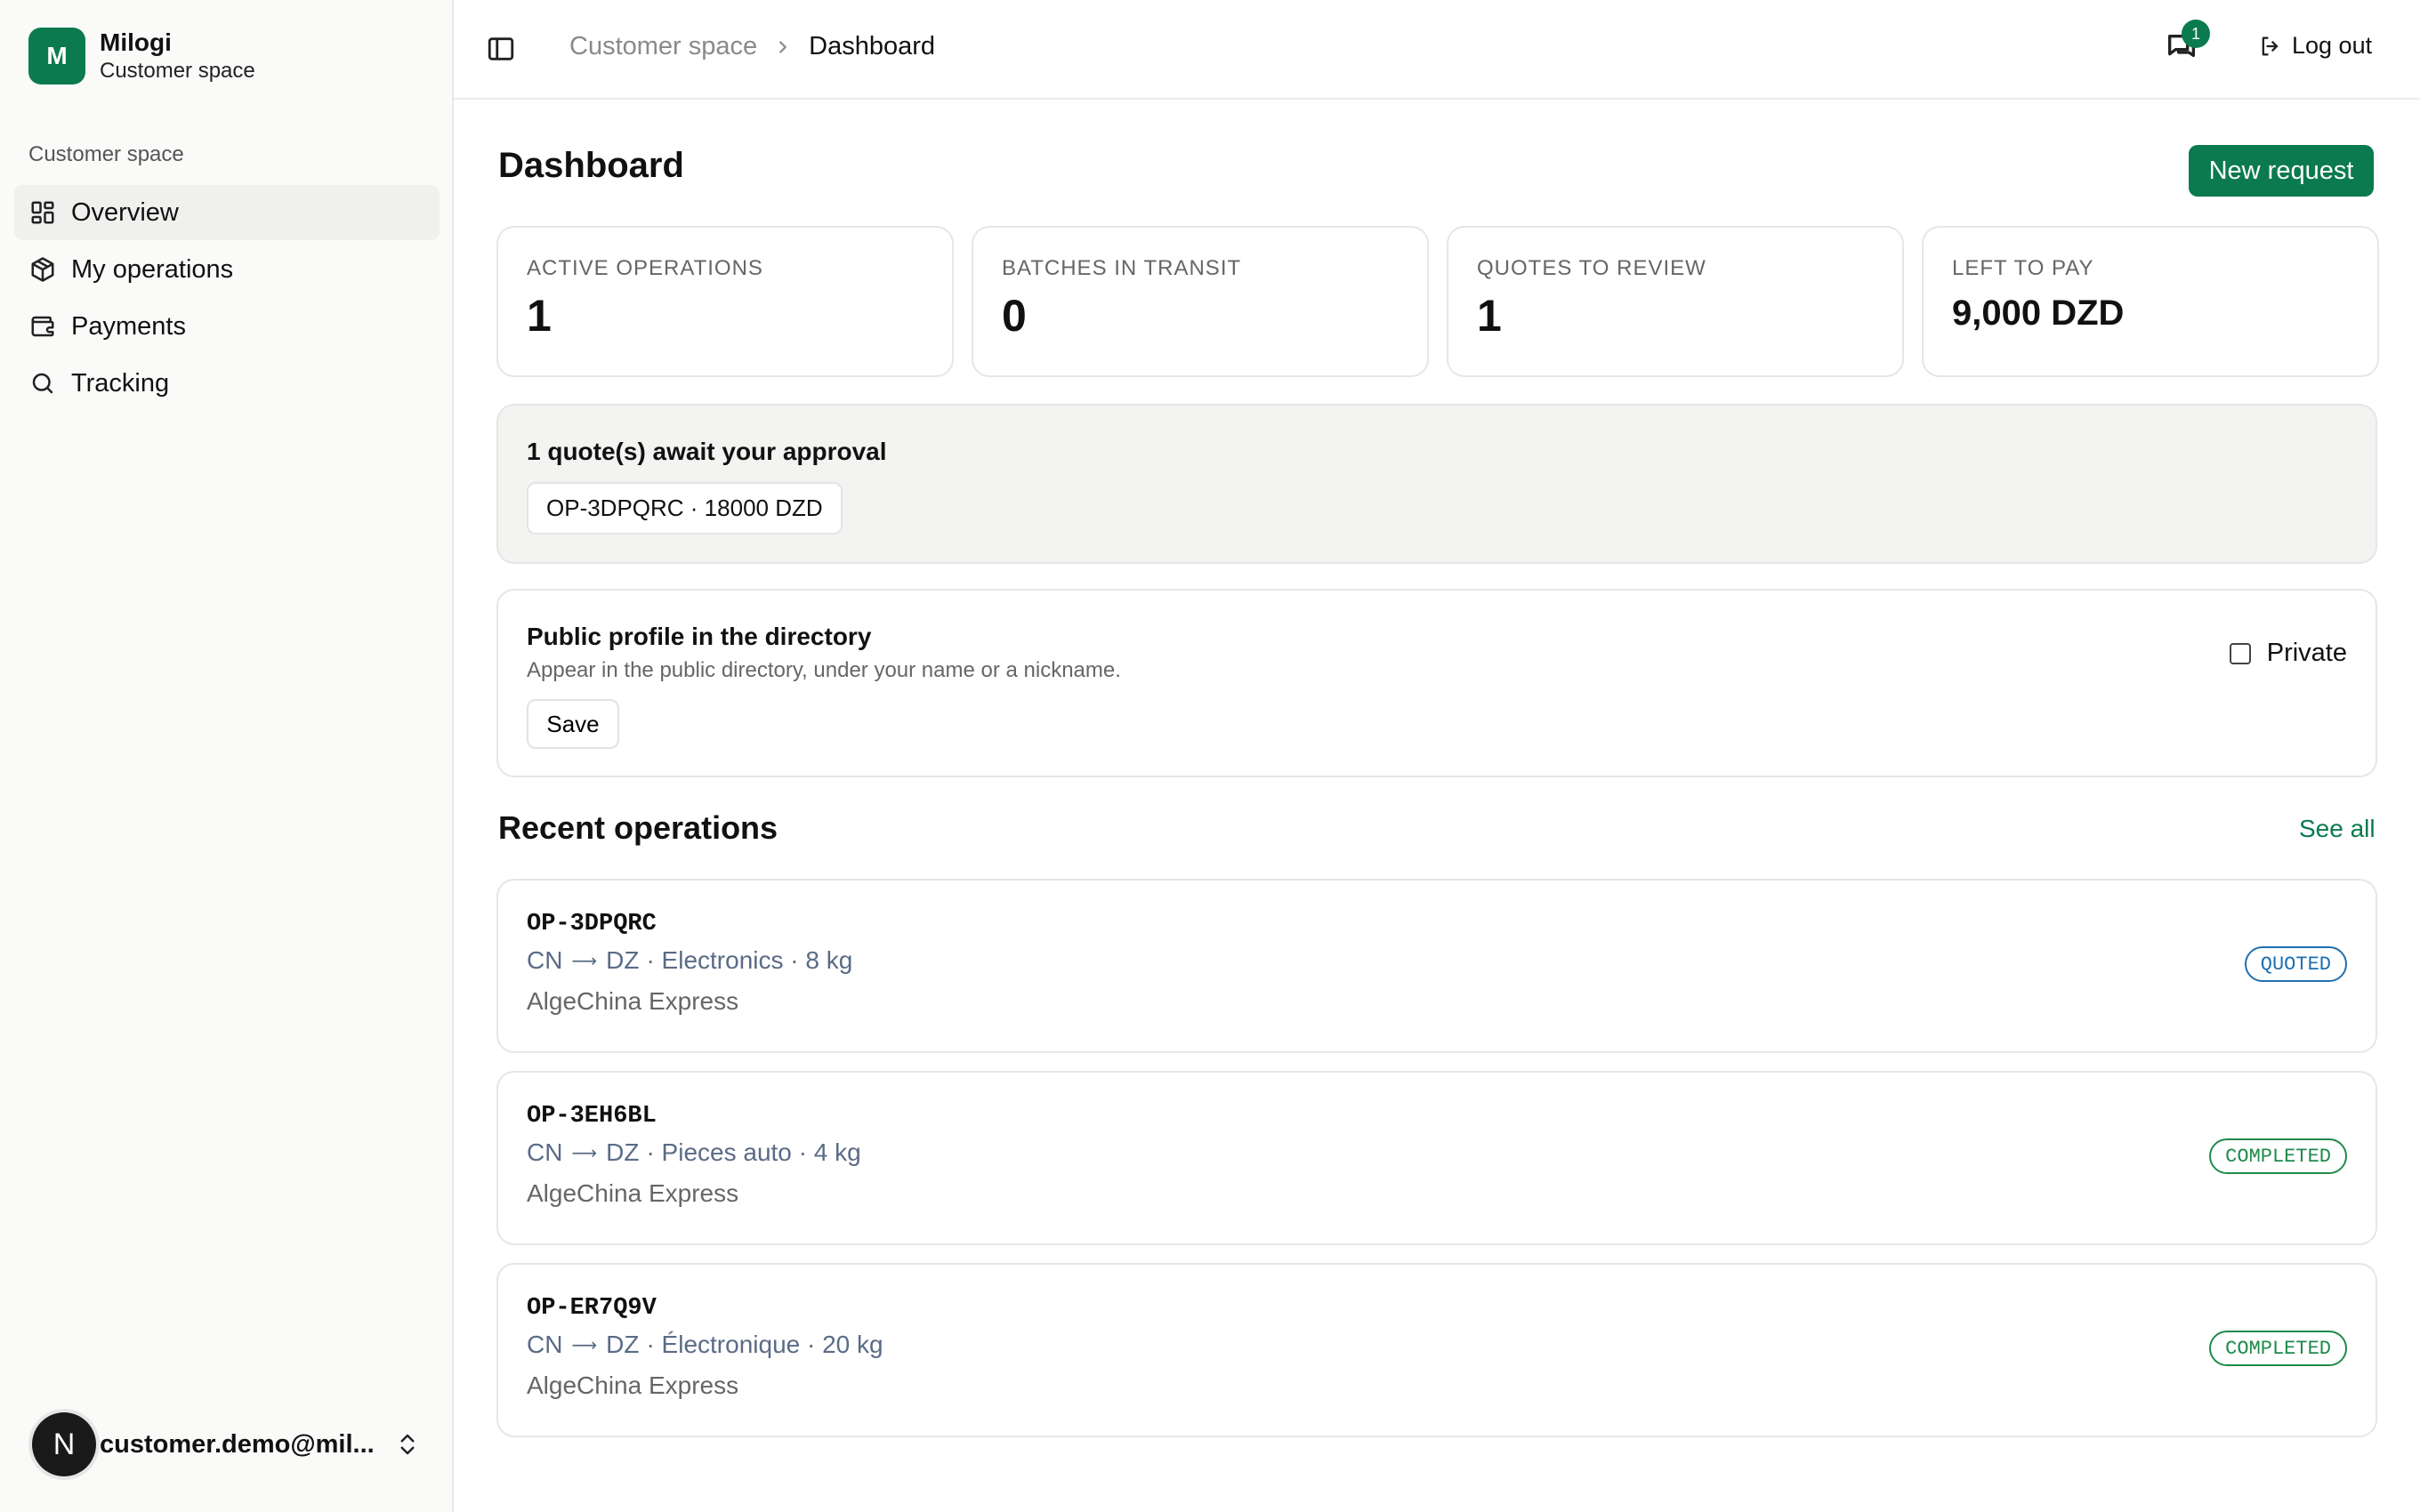  I want to click on see-all-link: See all, so click(2337, 829).